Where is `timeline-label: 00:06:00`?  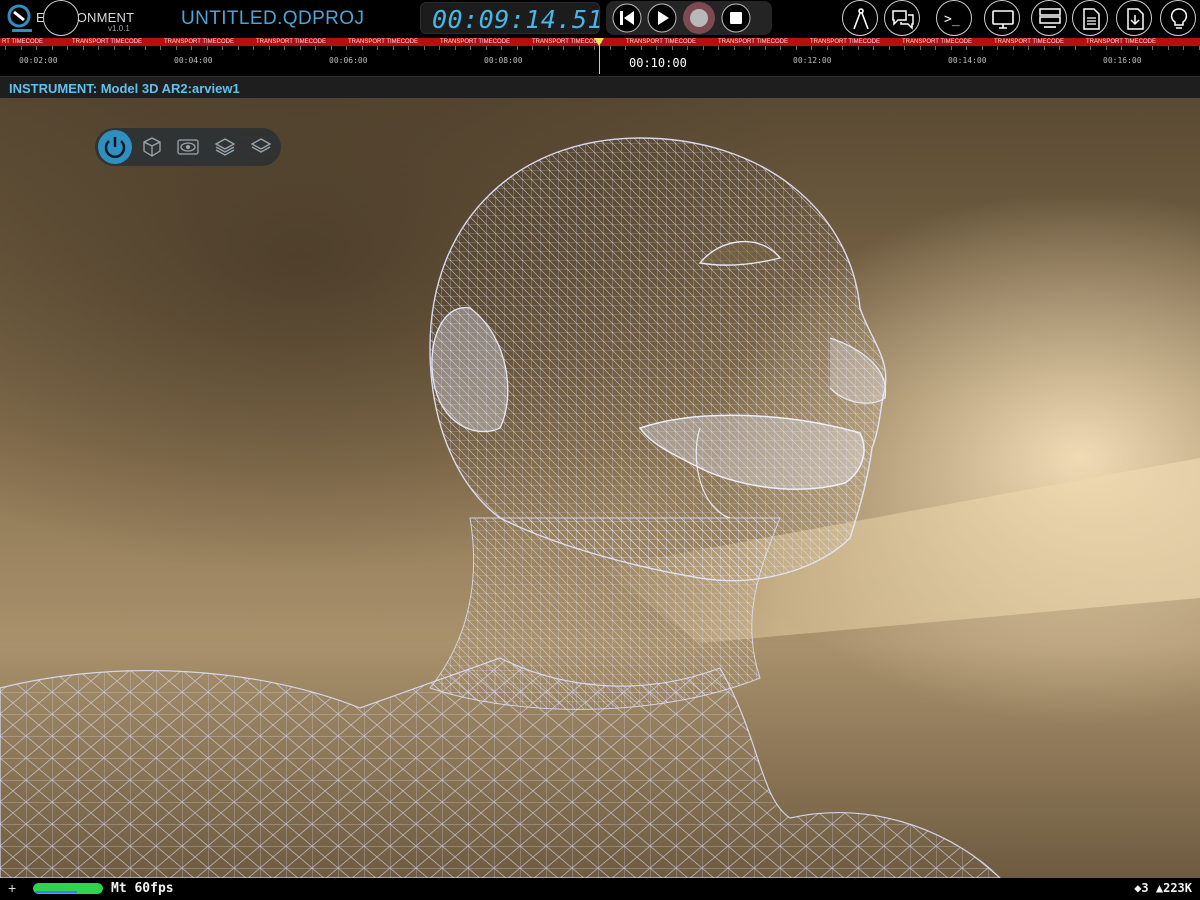 timeline-label: 00:06:00 is located at coordinates (348, 60).